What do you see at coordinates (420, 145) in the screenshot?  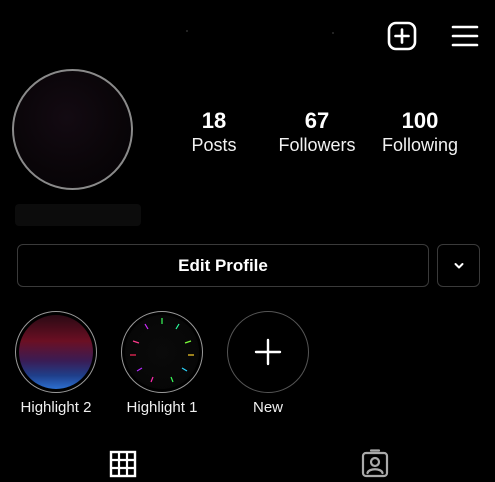 I see `following-label: Following` at bounding box center [420, 145].